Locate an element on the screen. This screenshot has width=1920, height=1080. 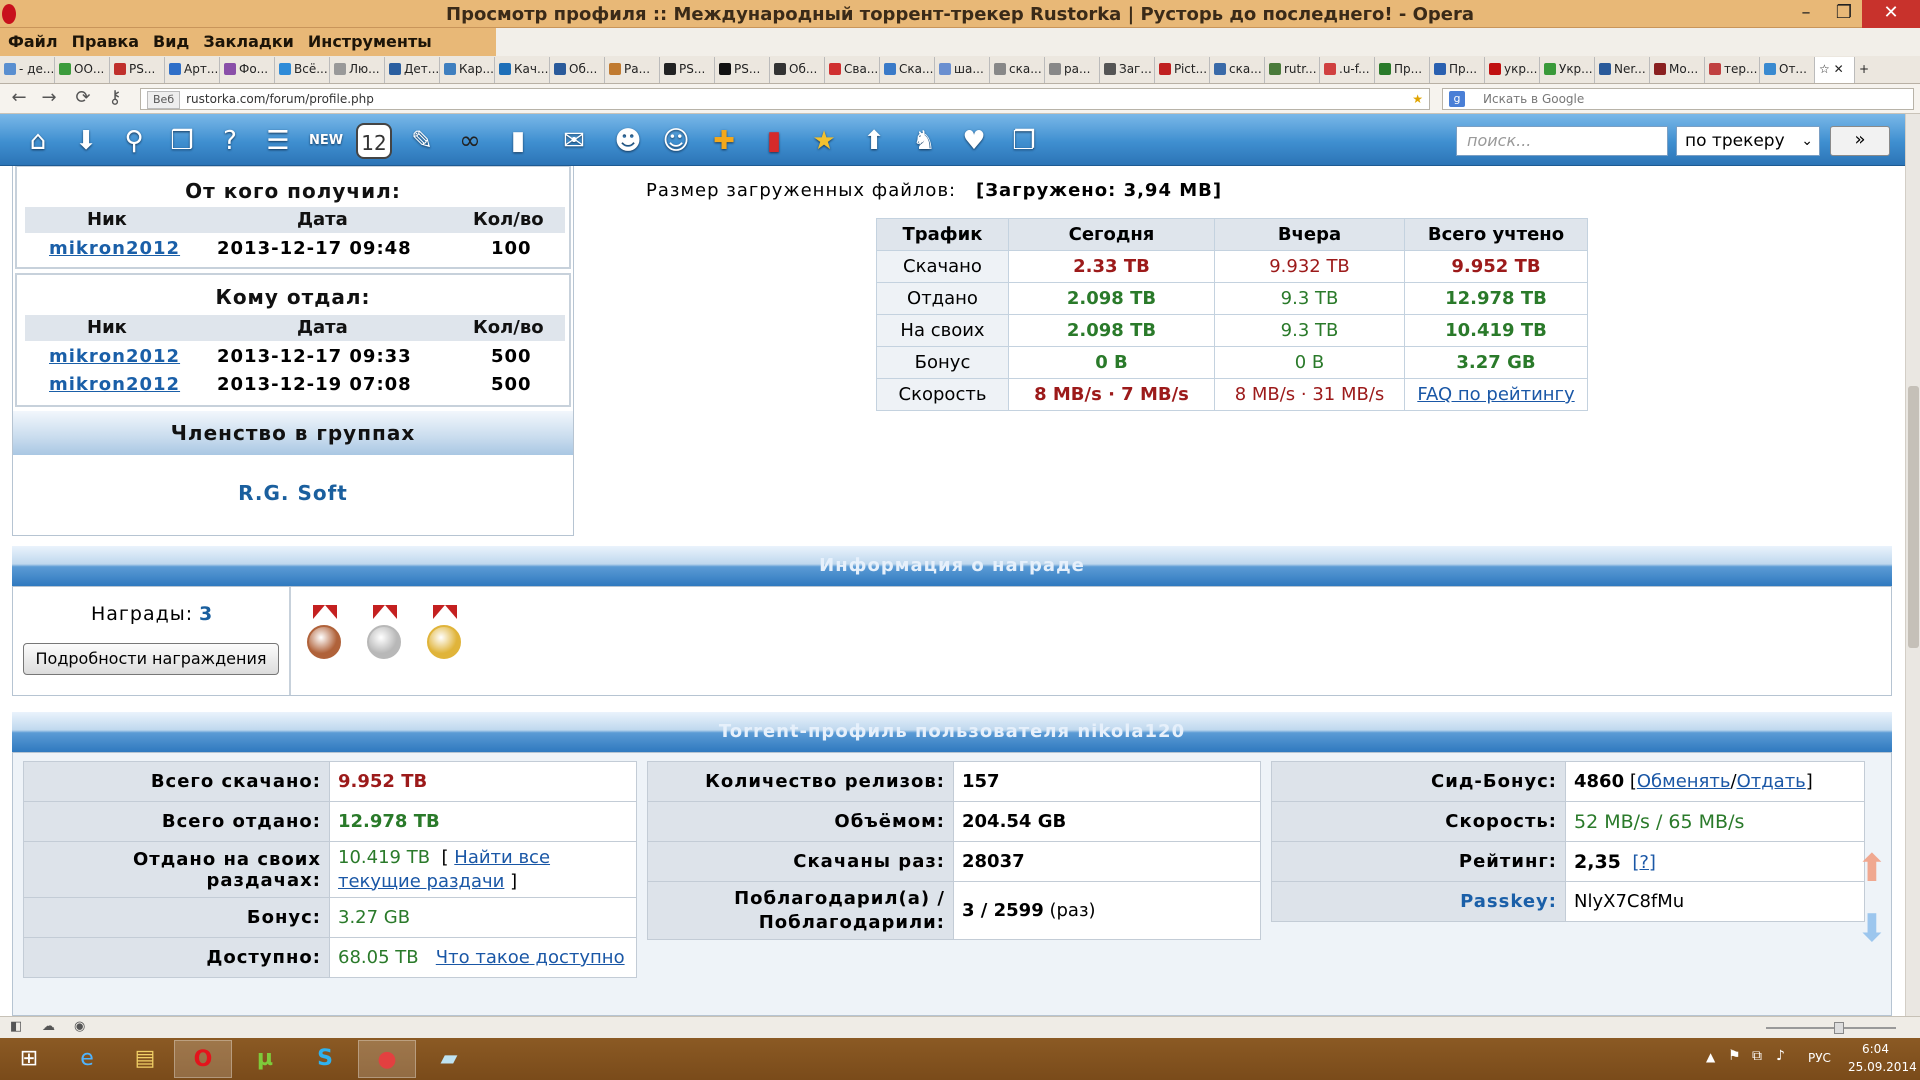
star-icon: ★ is located at coordinates (824, 141).